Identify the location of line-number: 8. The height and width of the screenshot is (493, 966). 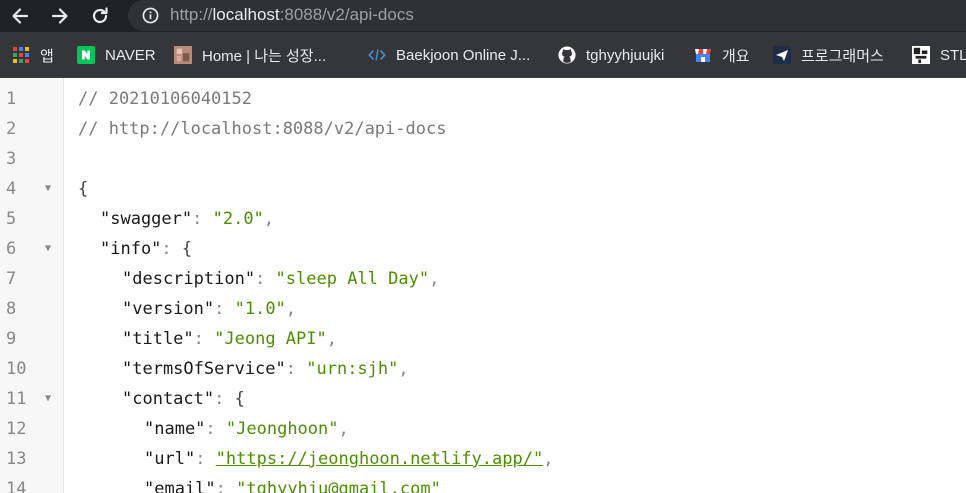
(11, 309).